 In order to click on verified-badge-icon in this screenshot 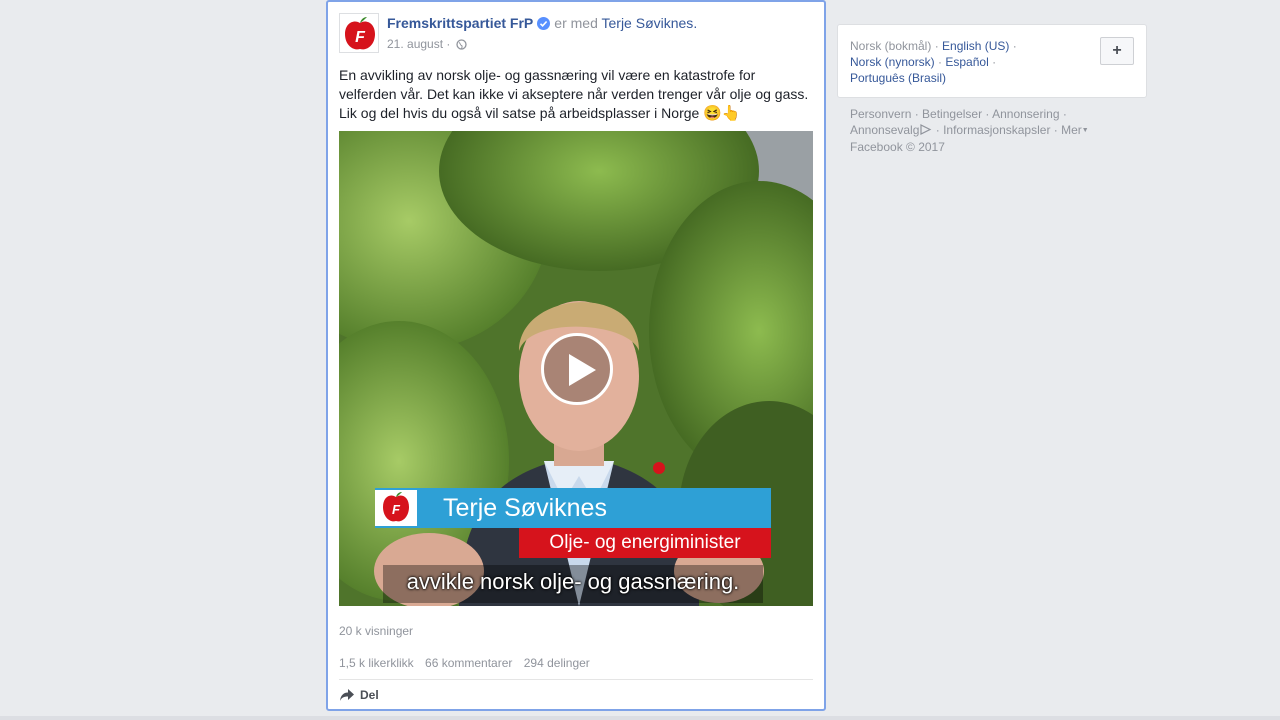, I will do `click(544, 25)`.